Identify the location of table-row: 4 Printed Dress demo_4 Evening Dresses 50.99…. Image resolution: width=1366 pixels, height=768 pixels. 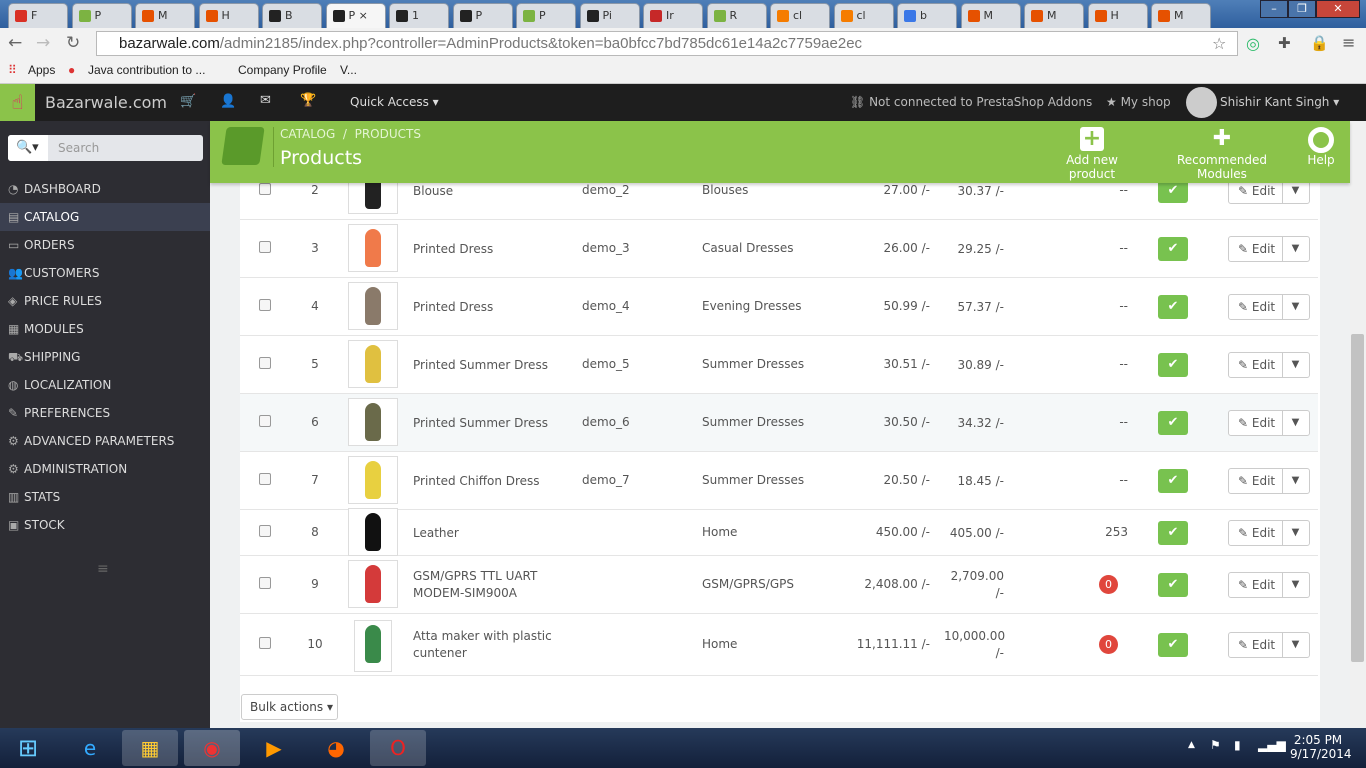
(779, 307).